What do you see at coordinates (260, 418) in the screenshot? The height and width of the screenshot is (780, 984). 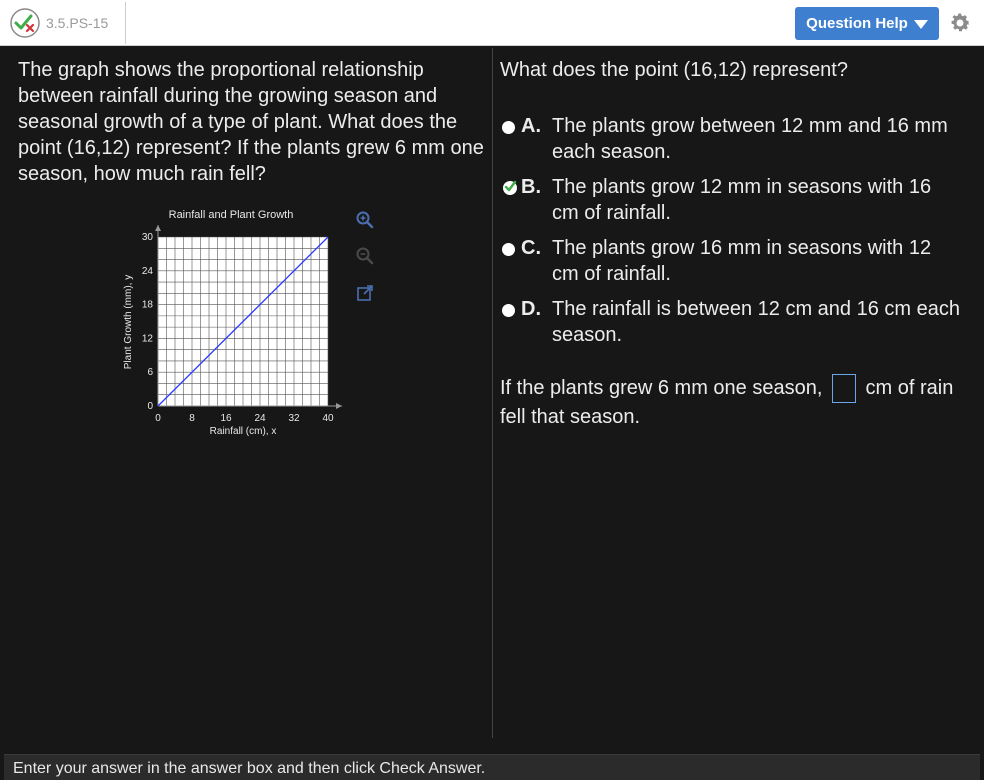 I see `x-tick-label: 24` at bounding box center [260, 418].